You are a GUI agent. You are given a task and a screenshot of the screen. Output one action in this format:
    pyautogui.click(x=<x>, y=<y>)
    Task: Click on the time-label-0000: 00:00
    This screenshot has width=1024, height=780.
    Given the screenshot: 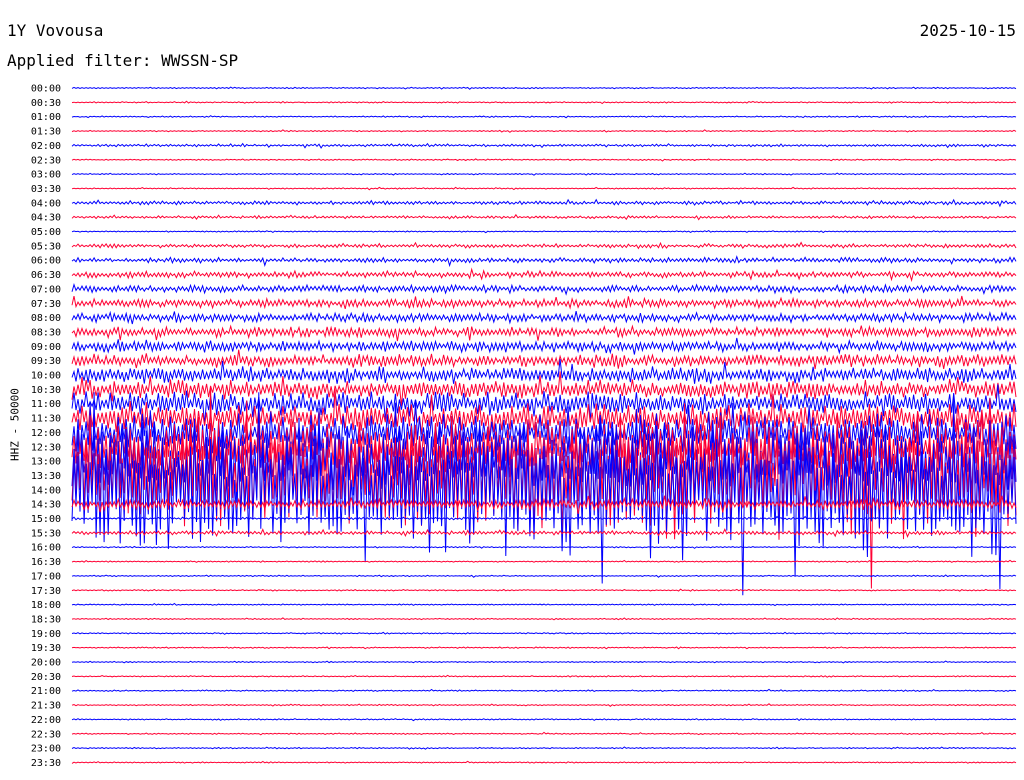 What is the action you would take?
    pyautogui.click(x=46, y=89)
    